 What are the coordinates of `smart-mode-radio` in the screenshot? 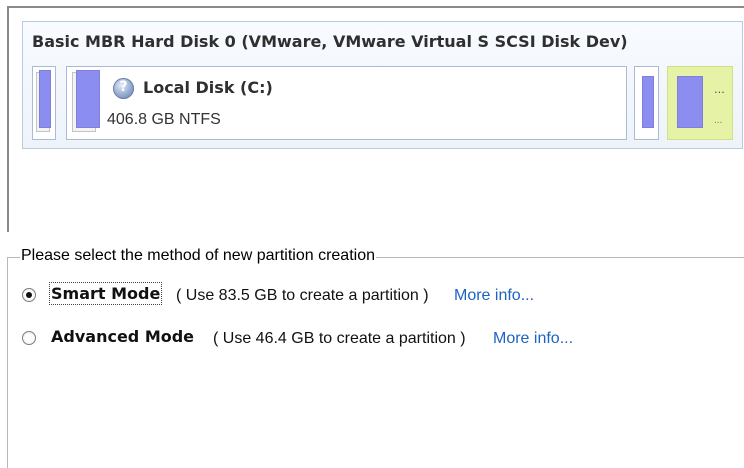 It's located at (29, 295).